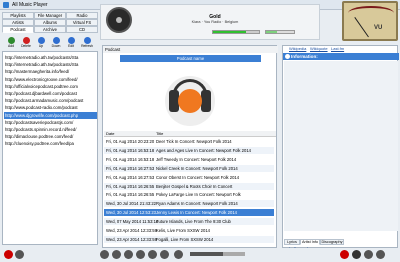  Describe the element at coordinates (82, 29) in the screenshot. I see `tab-cd: CD` at that location.